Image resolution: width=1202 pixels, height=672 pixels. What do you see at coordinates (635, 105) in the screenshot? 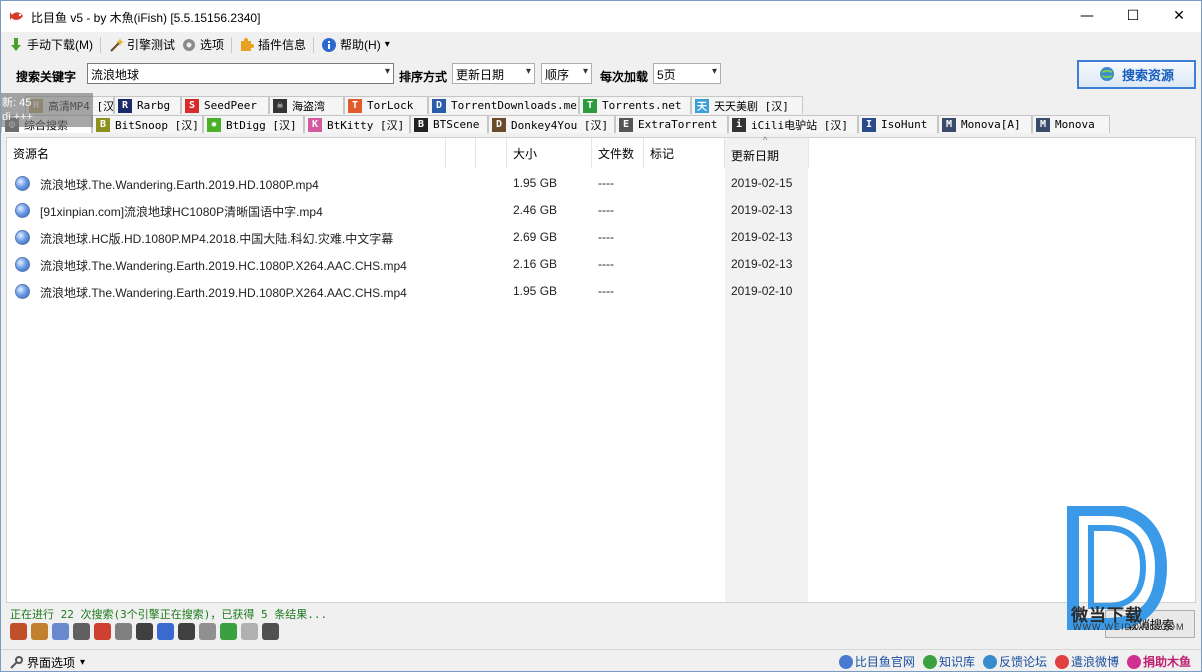
I see `engine-tab-torrentsnet: T Torrents.net` at bounding box center [635, 105].